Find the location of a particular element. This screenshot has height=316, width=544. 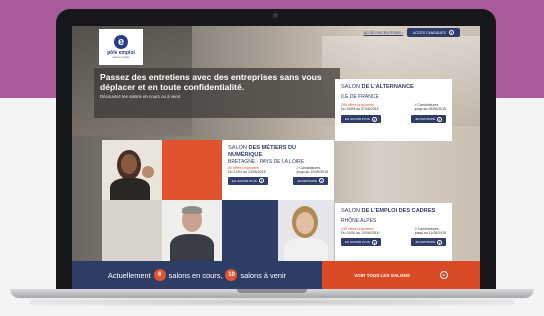

recruiter-access-link: ACCÈS RECRUTEURS › is located at coordinates (383, 33).